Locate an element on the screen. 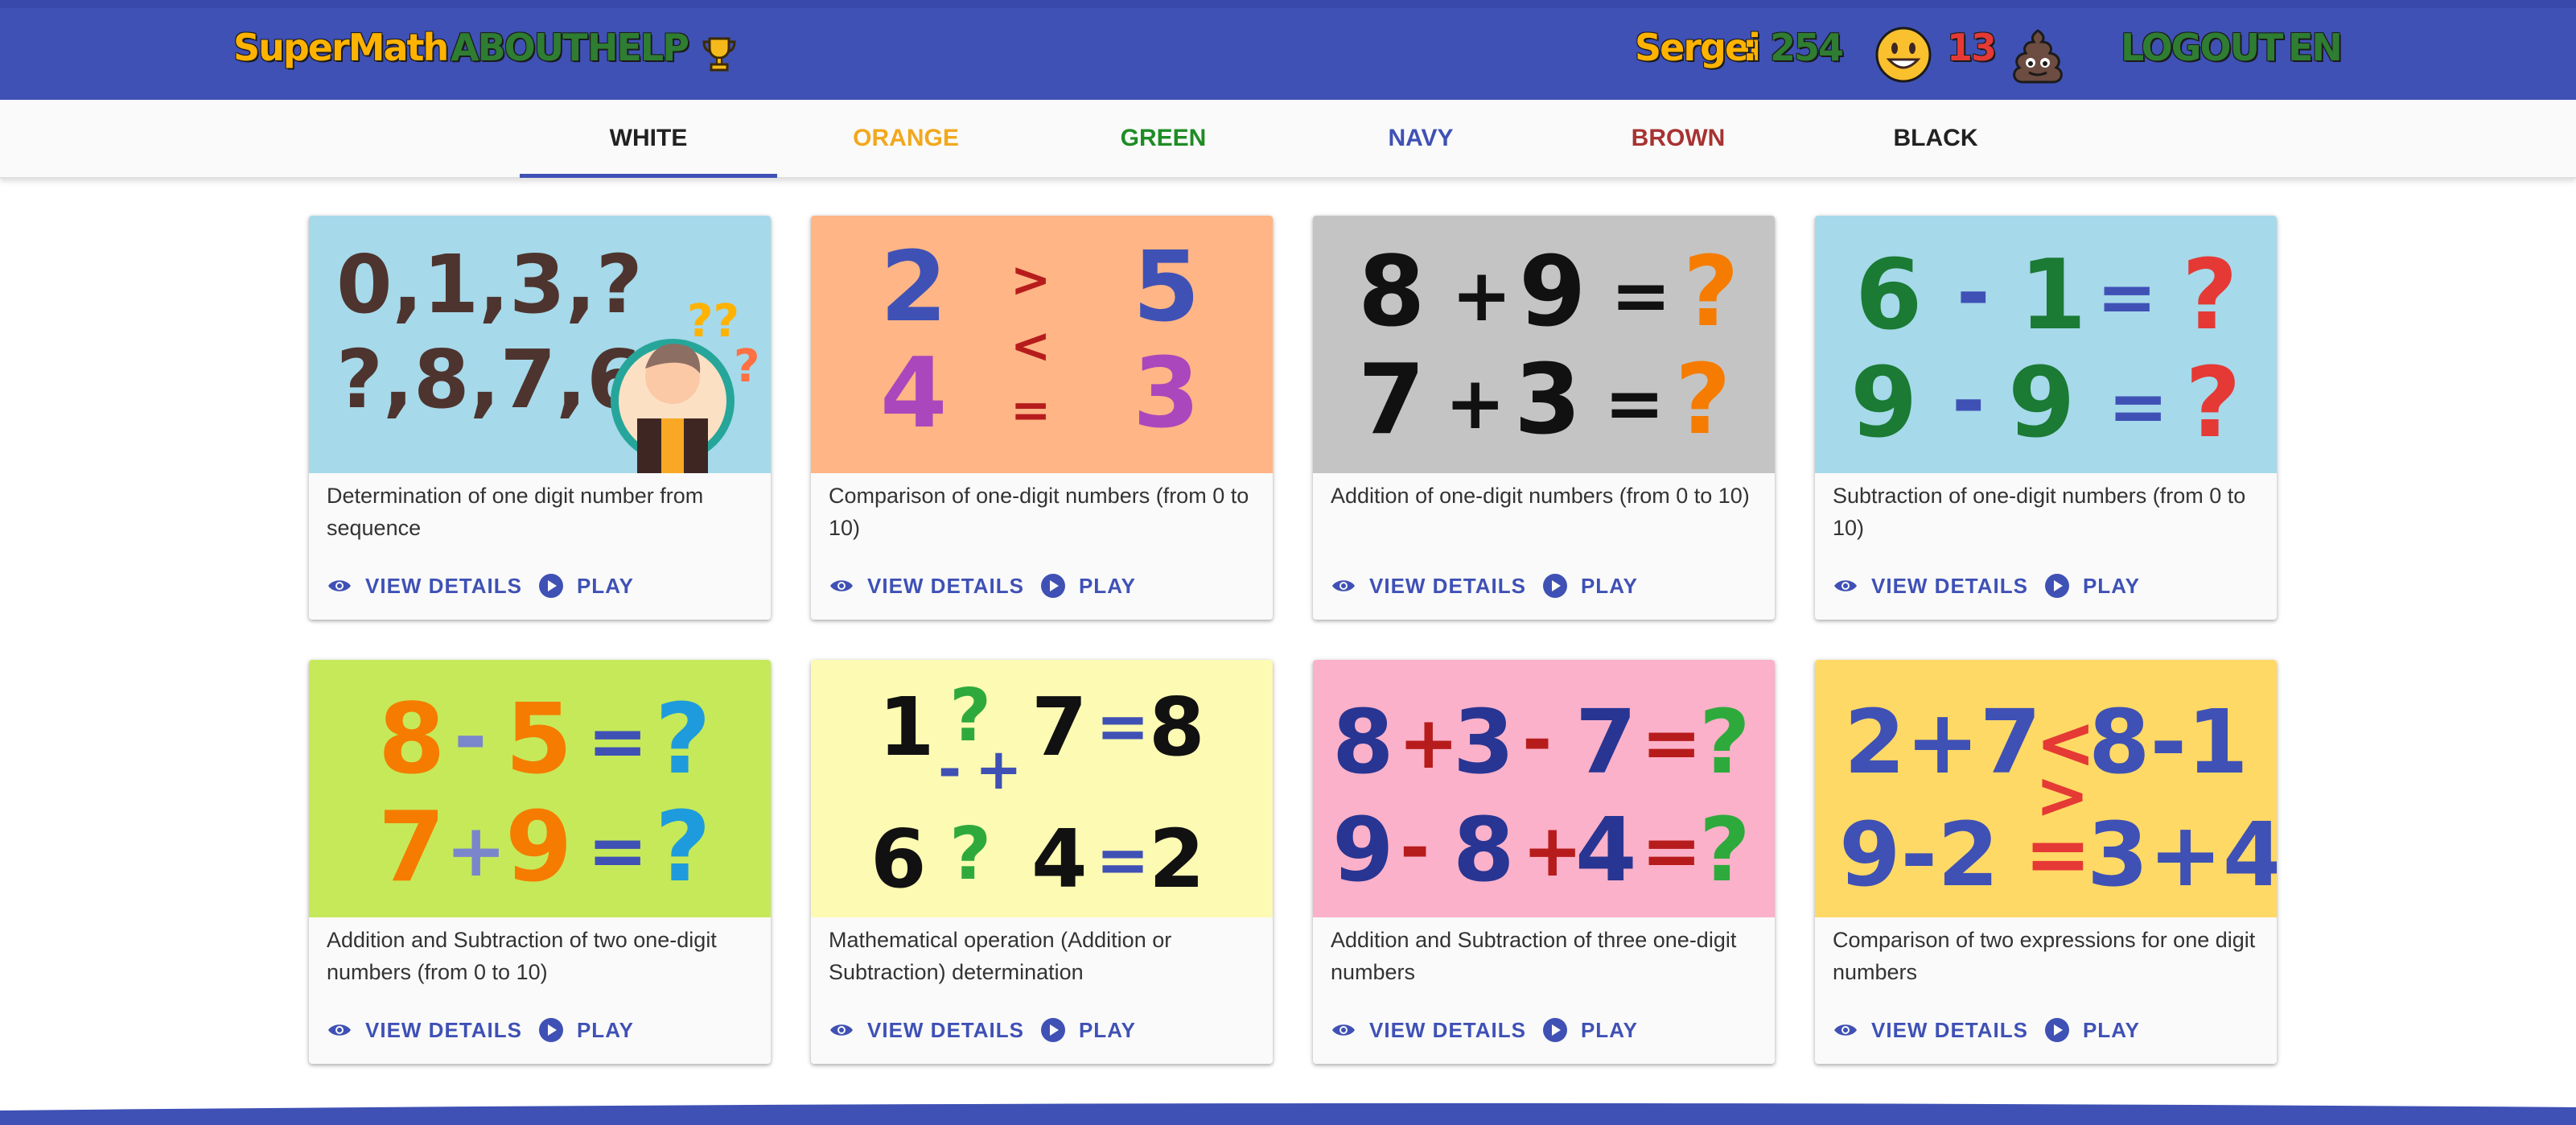 The width and height of the screenshot is (2576, 1125). logout-link: LOGOUT is located at coordinates (2202, 47).